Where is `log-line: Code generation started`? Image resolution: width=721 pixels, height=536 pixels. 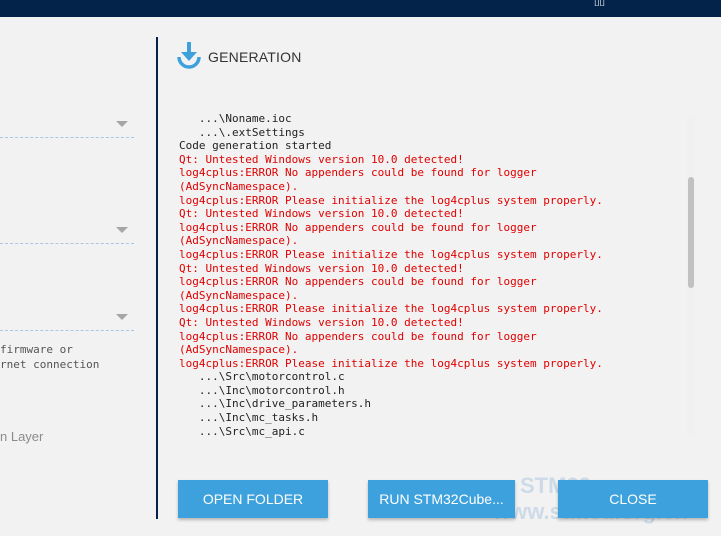
log-line: Code generation started is located at coordinates (255, 146).